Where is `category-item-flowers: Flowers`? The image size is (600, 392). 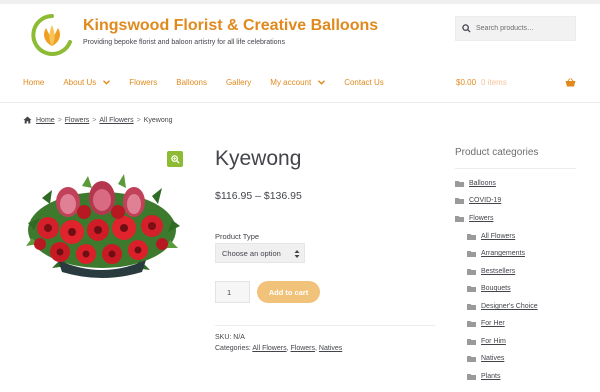
category-item-flowers: Flowers is located at coordinates (474, 218).